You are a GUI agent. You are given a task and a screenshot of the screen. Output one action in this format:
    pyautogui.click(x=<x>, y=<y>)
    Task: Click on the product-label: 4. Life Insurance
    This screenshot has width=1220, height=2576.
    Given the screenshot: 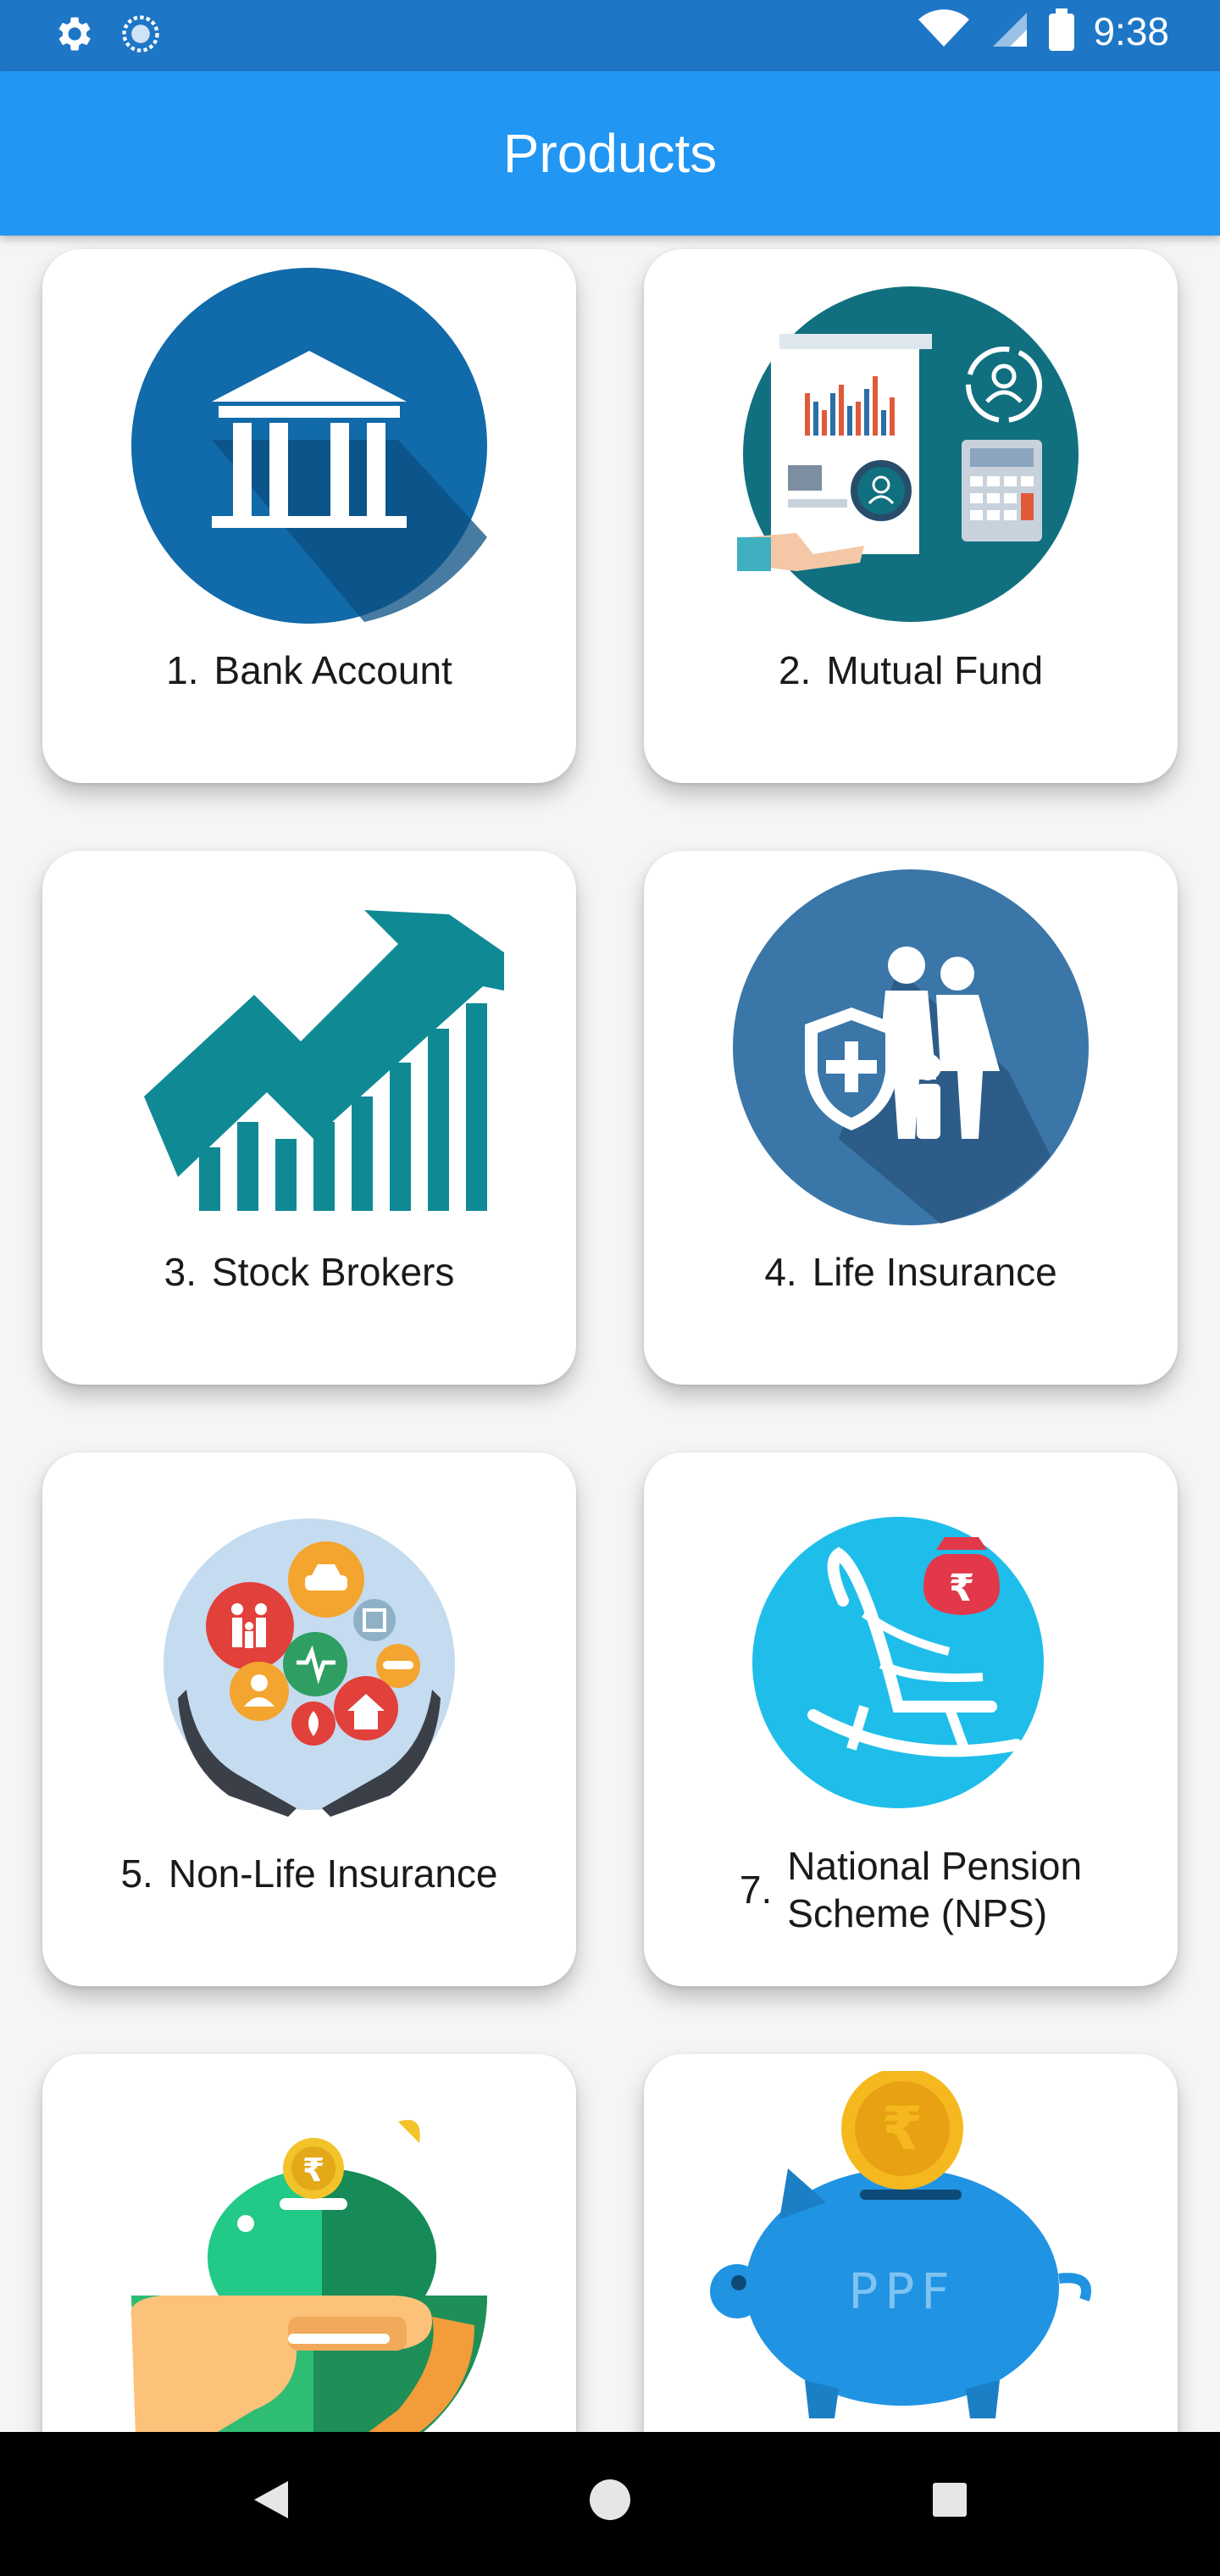 What is the action you would take?
    pyautogui.click(x=911, y=1272)
    